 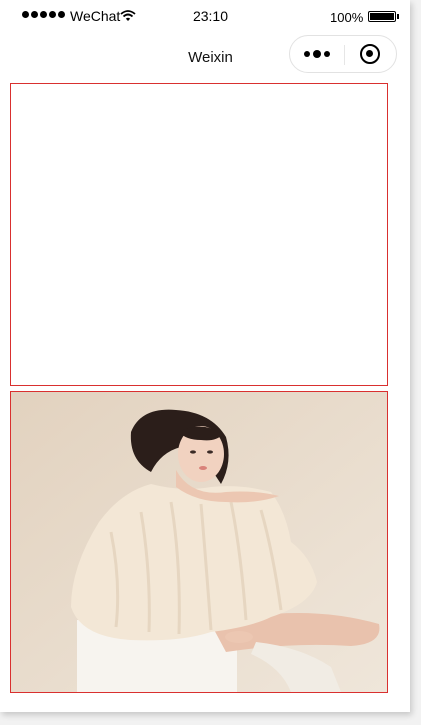 I want to click on battery-icon, so click(x=383, y=16).